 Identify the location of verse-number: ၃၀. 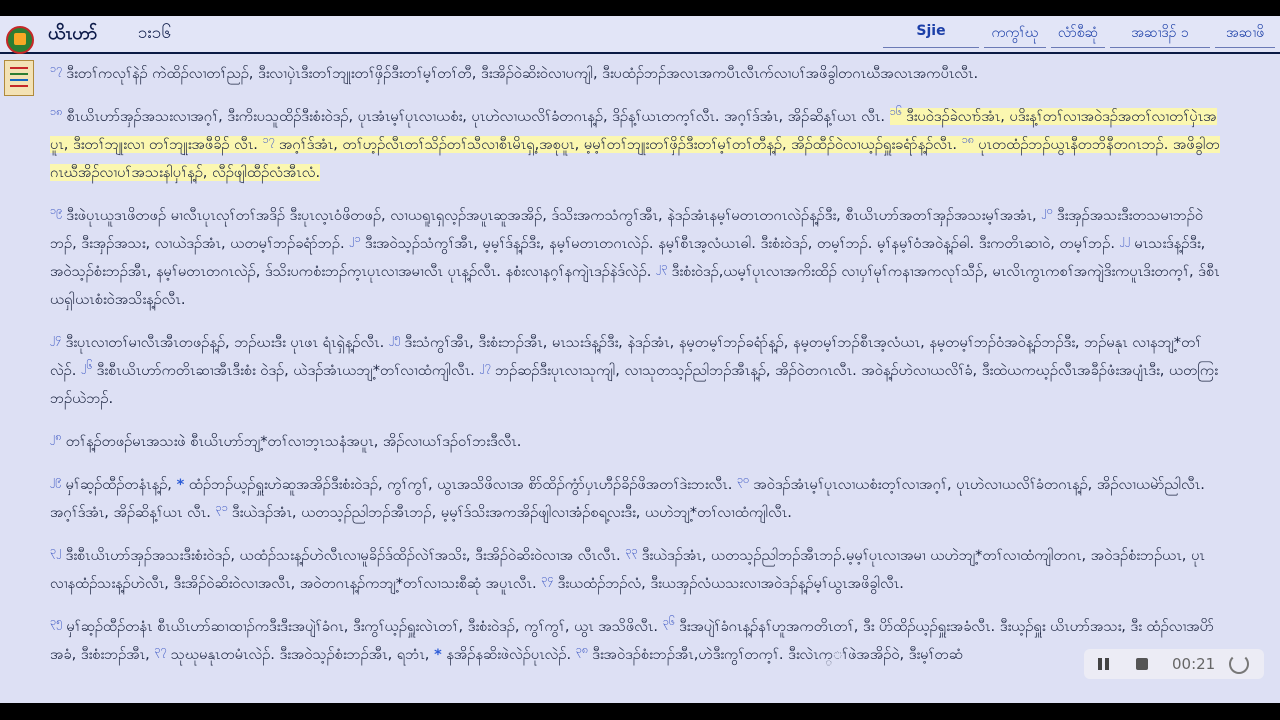
(743, 479).